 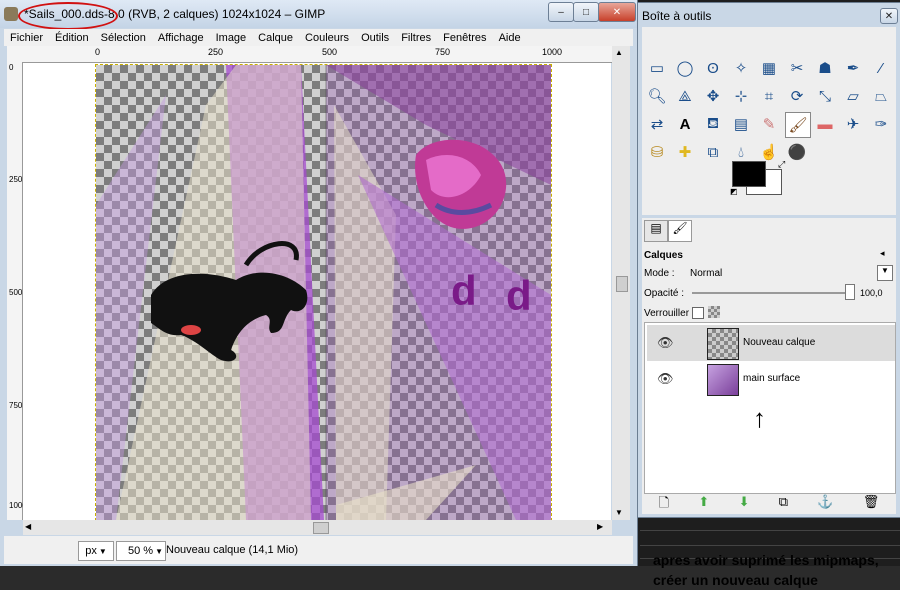 I want to click on lock-alpha-icon, so click(x=714, y=312).